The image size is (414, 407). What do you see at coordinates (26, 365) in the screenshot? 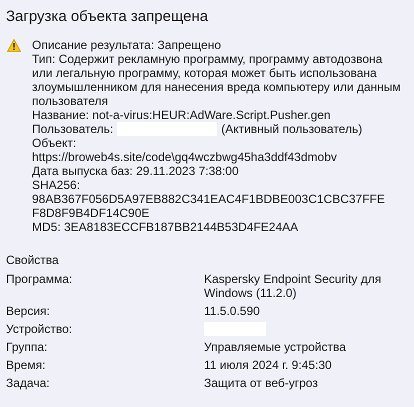
I see `property-label: Время:` at bounding box center [26, 365].